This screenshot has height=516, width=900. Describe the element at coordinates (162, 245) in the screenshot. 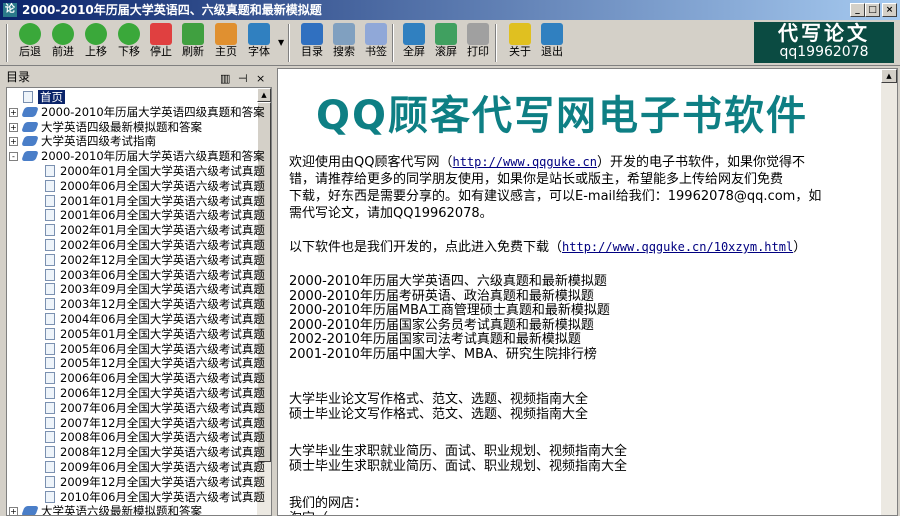

I see `tree-item-label: 2002年06月全国大学英语六级考试真题` at that location.